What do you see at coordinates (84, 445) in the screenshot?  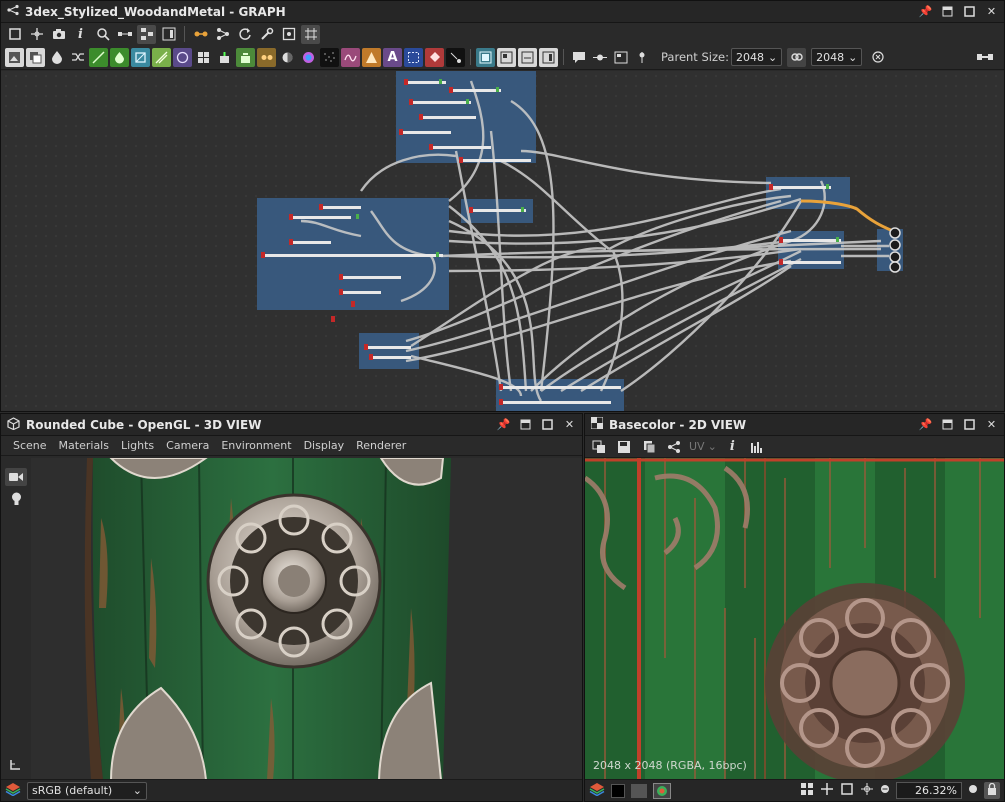 I see `menu-materials: Materials` at bounding box center [84, 445].